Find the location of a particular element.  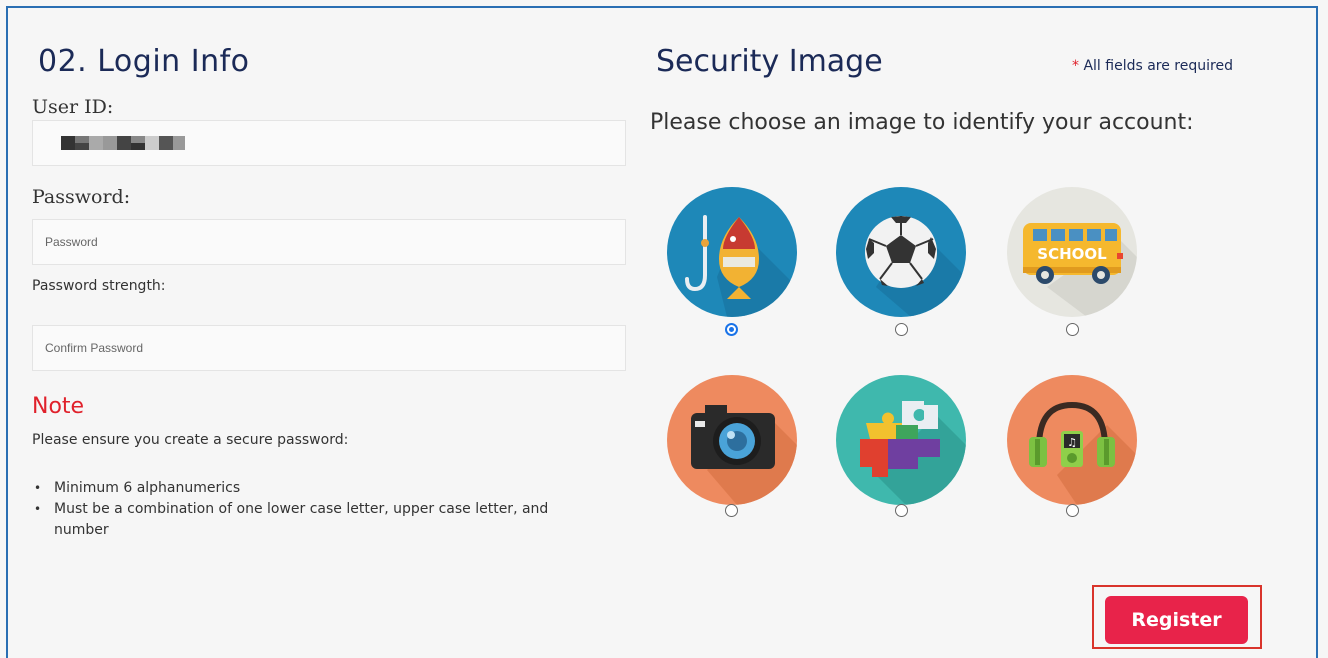

security-image-radio-camera is located at coordinates (731, 510).